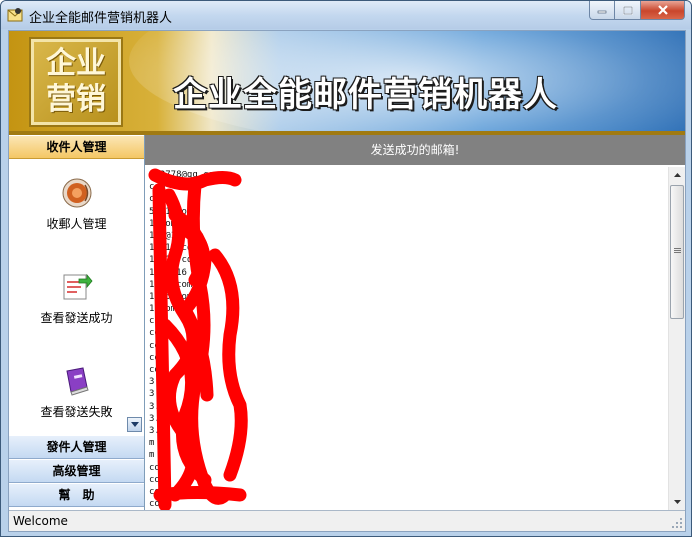 This screenshot has height=537, width=692. I want to click on sidebar-group-recipients: 收件人管理, so click(76, 147).